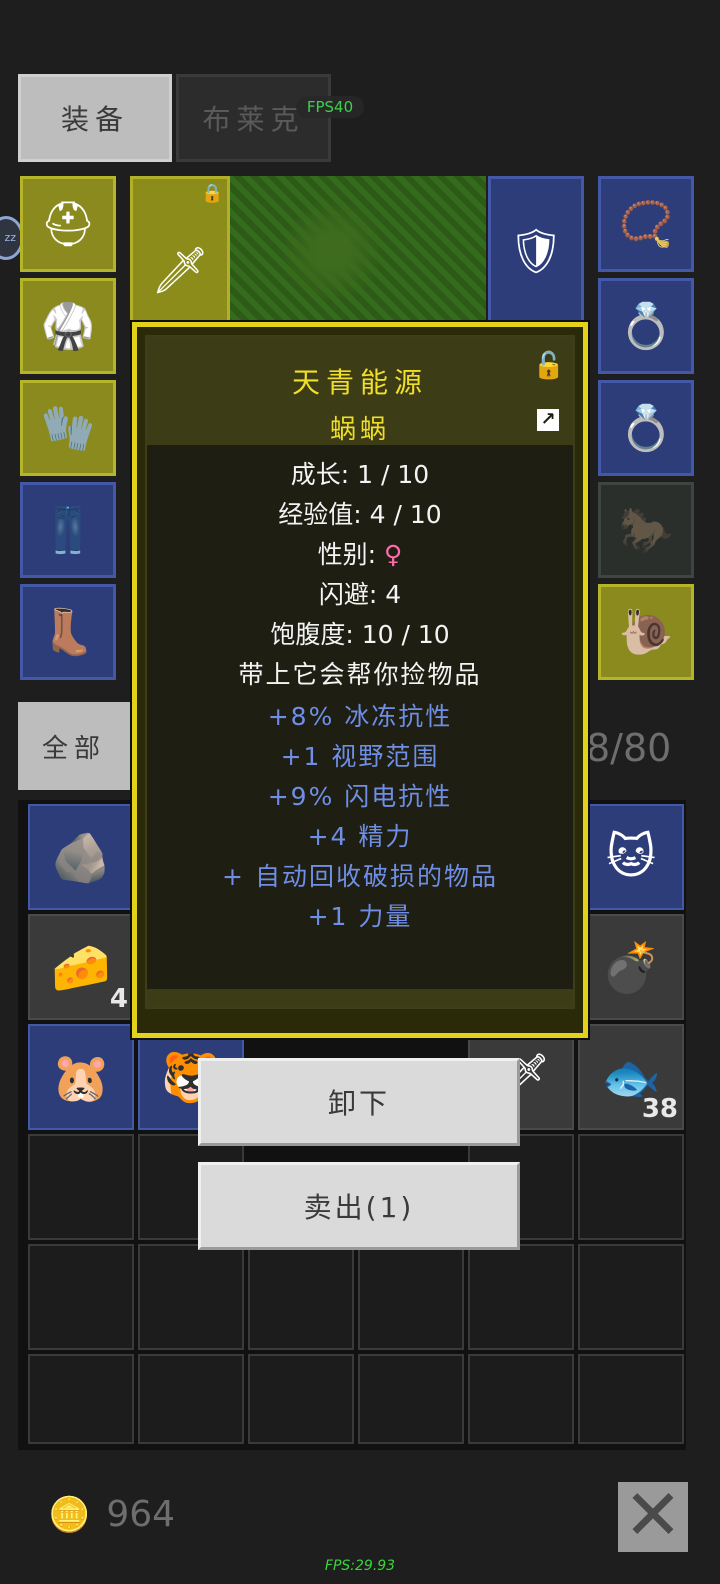 This screenshot has width=720, height=1584. Describe the element at coordinates (95, 118) in the screenshot. I see `tab-equipment: 装备` at that location.